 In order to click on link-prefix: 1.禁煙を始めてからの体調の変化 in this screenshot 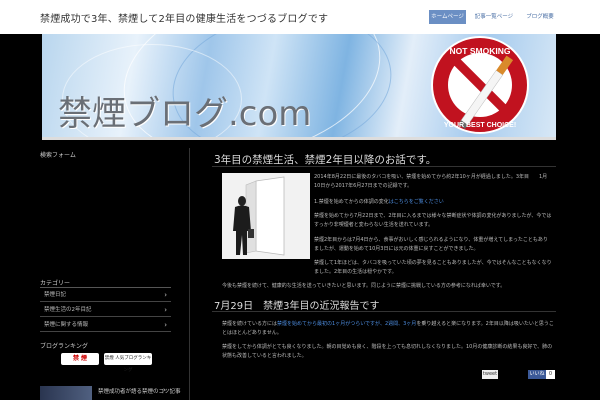, I will do `click(351, 202)`.